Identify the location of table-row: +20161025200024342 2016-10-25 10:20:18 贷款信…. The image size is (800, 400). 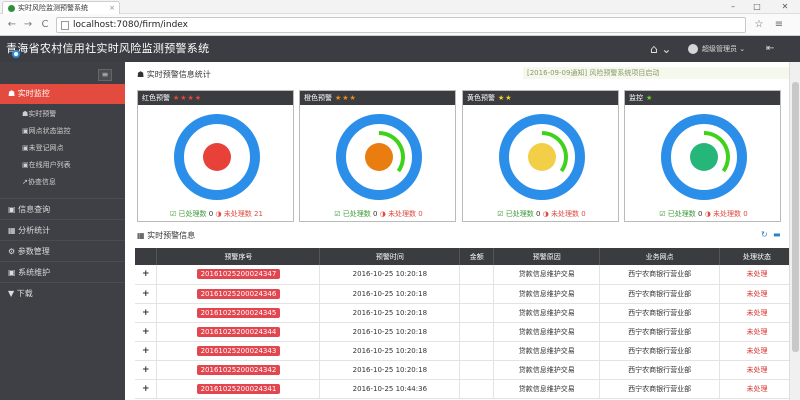
(465, 370).